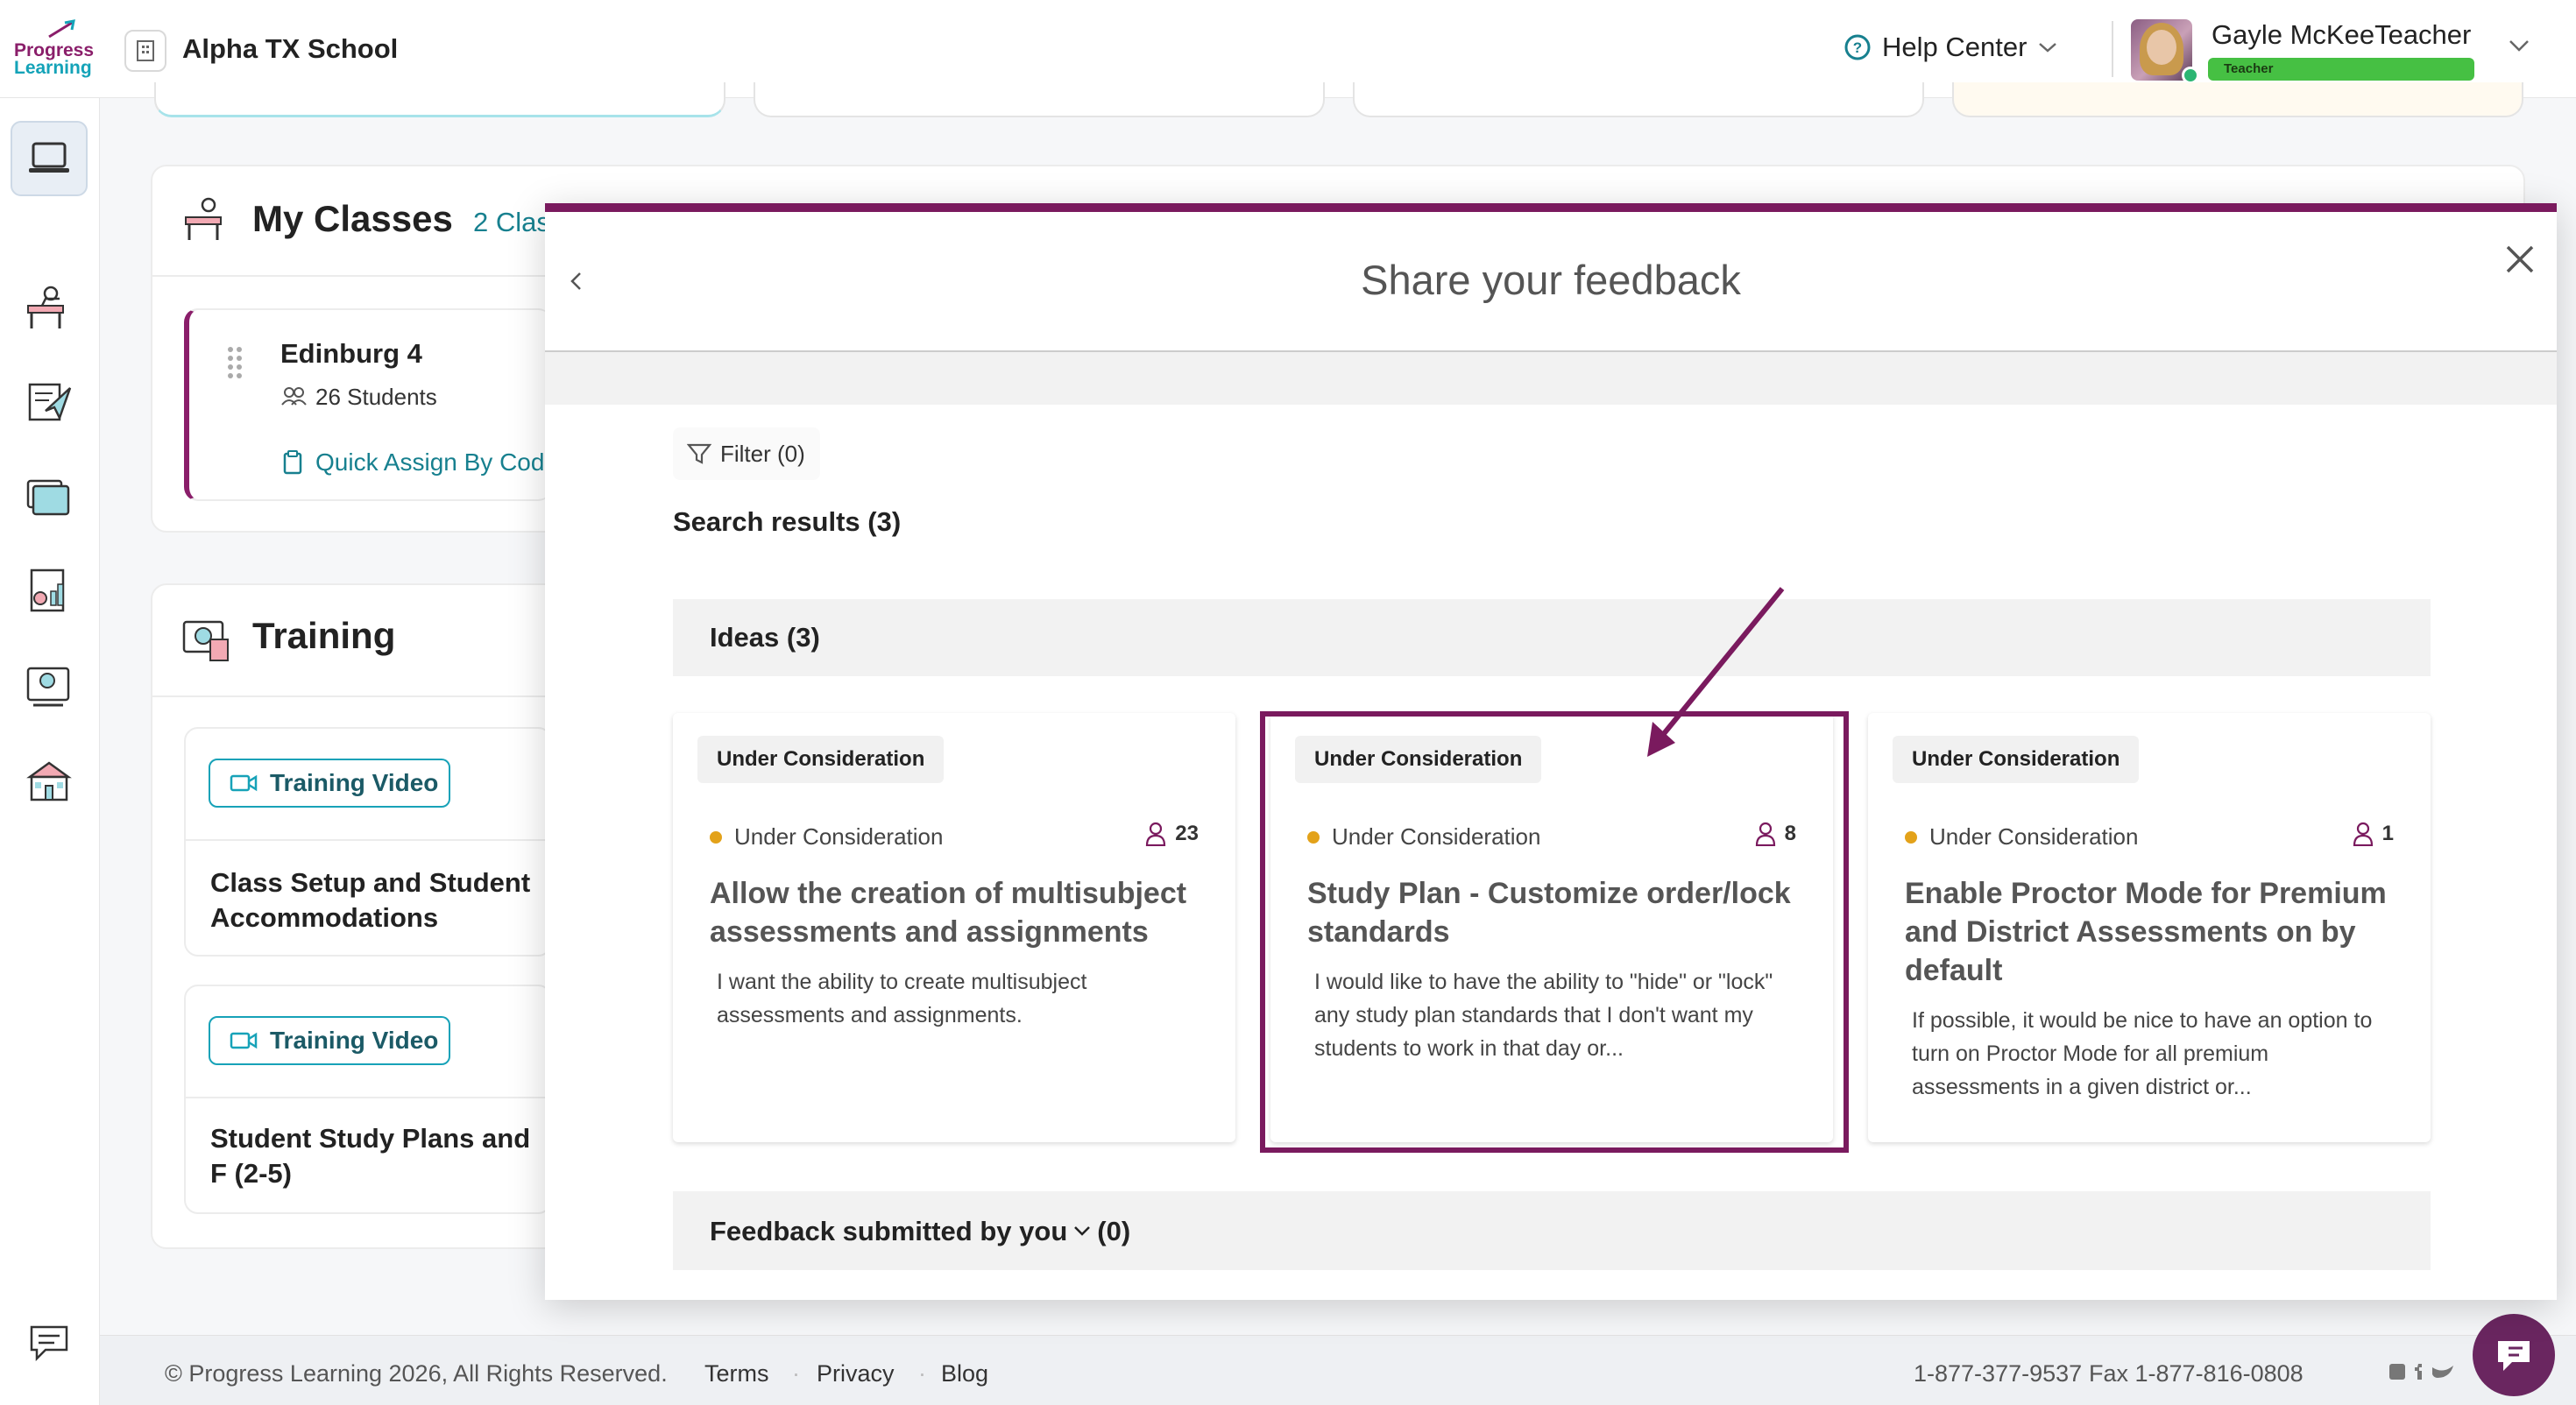 Image resolution: width=2576 pixels, height=1405 pixels. What do you see at coordinates (787, 521) in the screenshot?
I see `search-results-heading: Search results (3)` at bounding box center [787, 521].